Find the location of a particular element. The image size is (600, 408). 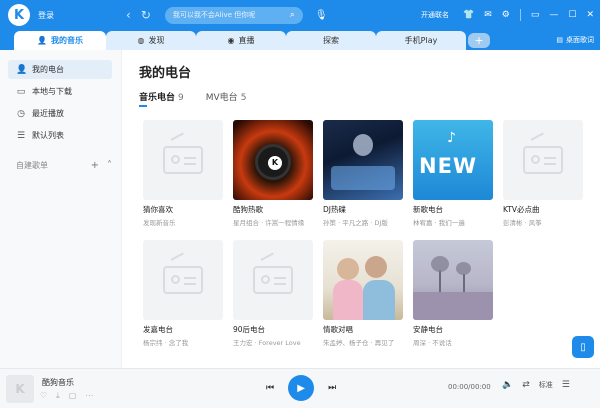

sidebar-item-my-radio: 👤 我的电台 is located at coordinates (60, 69).